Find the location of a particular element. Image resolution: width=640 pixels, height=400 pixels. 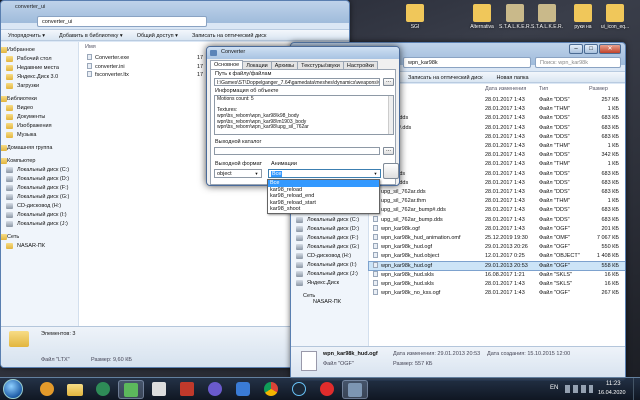

tab-item: Настройки is located at coordinates (360, 65).